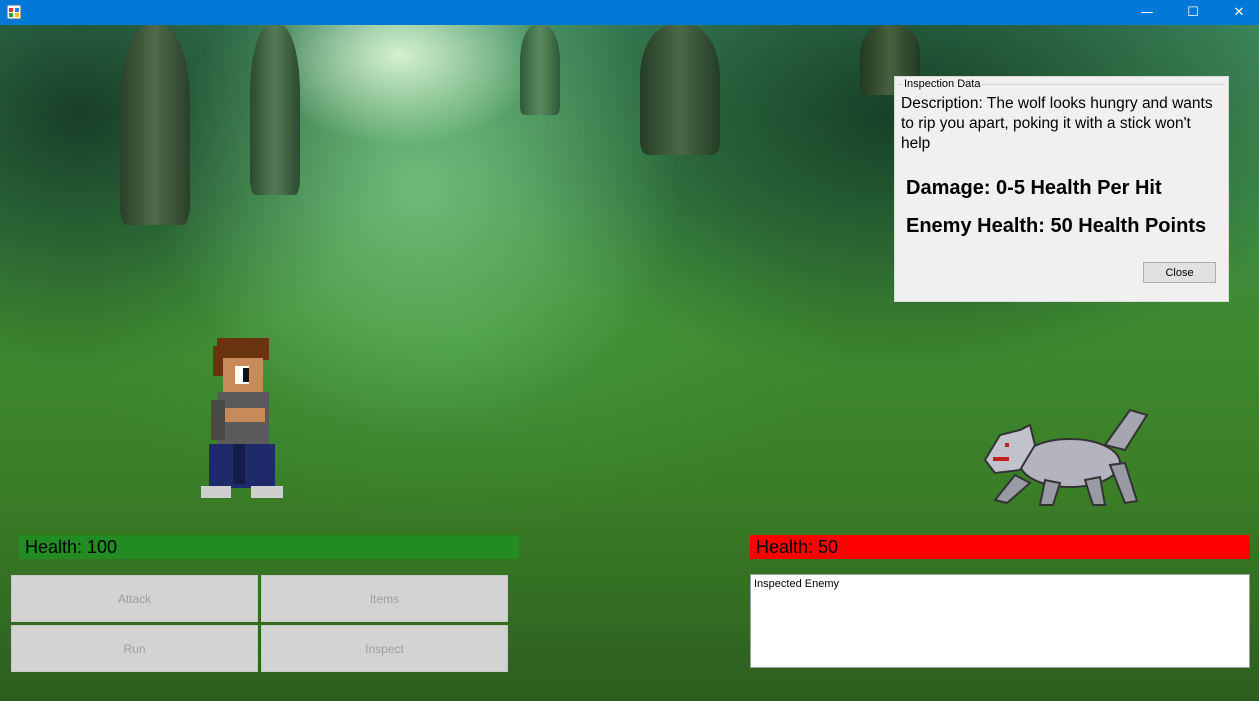  I want to click on enemy-health-bar: Health: 50, so click(1000, 547).